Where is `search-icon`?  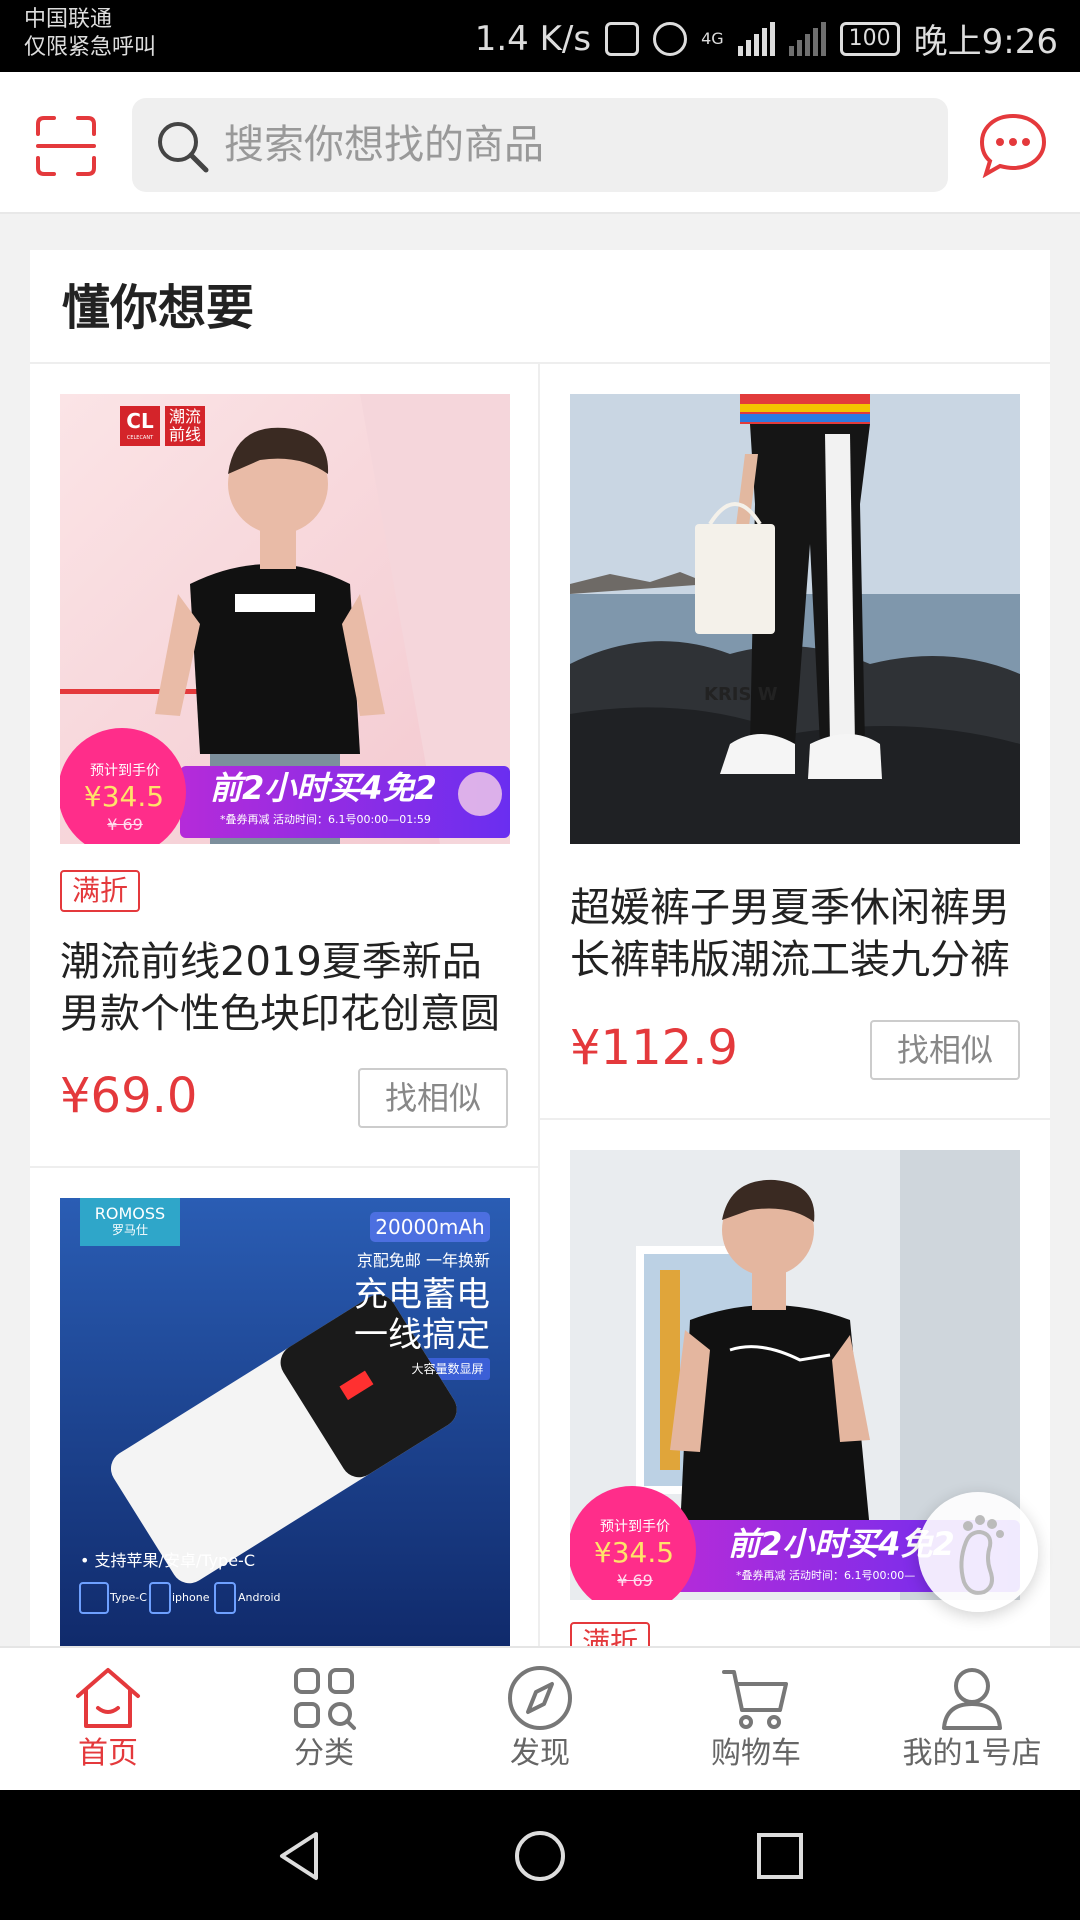
search-icon is located at coordinates (183, 147).